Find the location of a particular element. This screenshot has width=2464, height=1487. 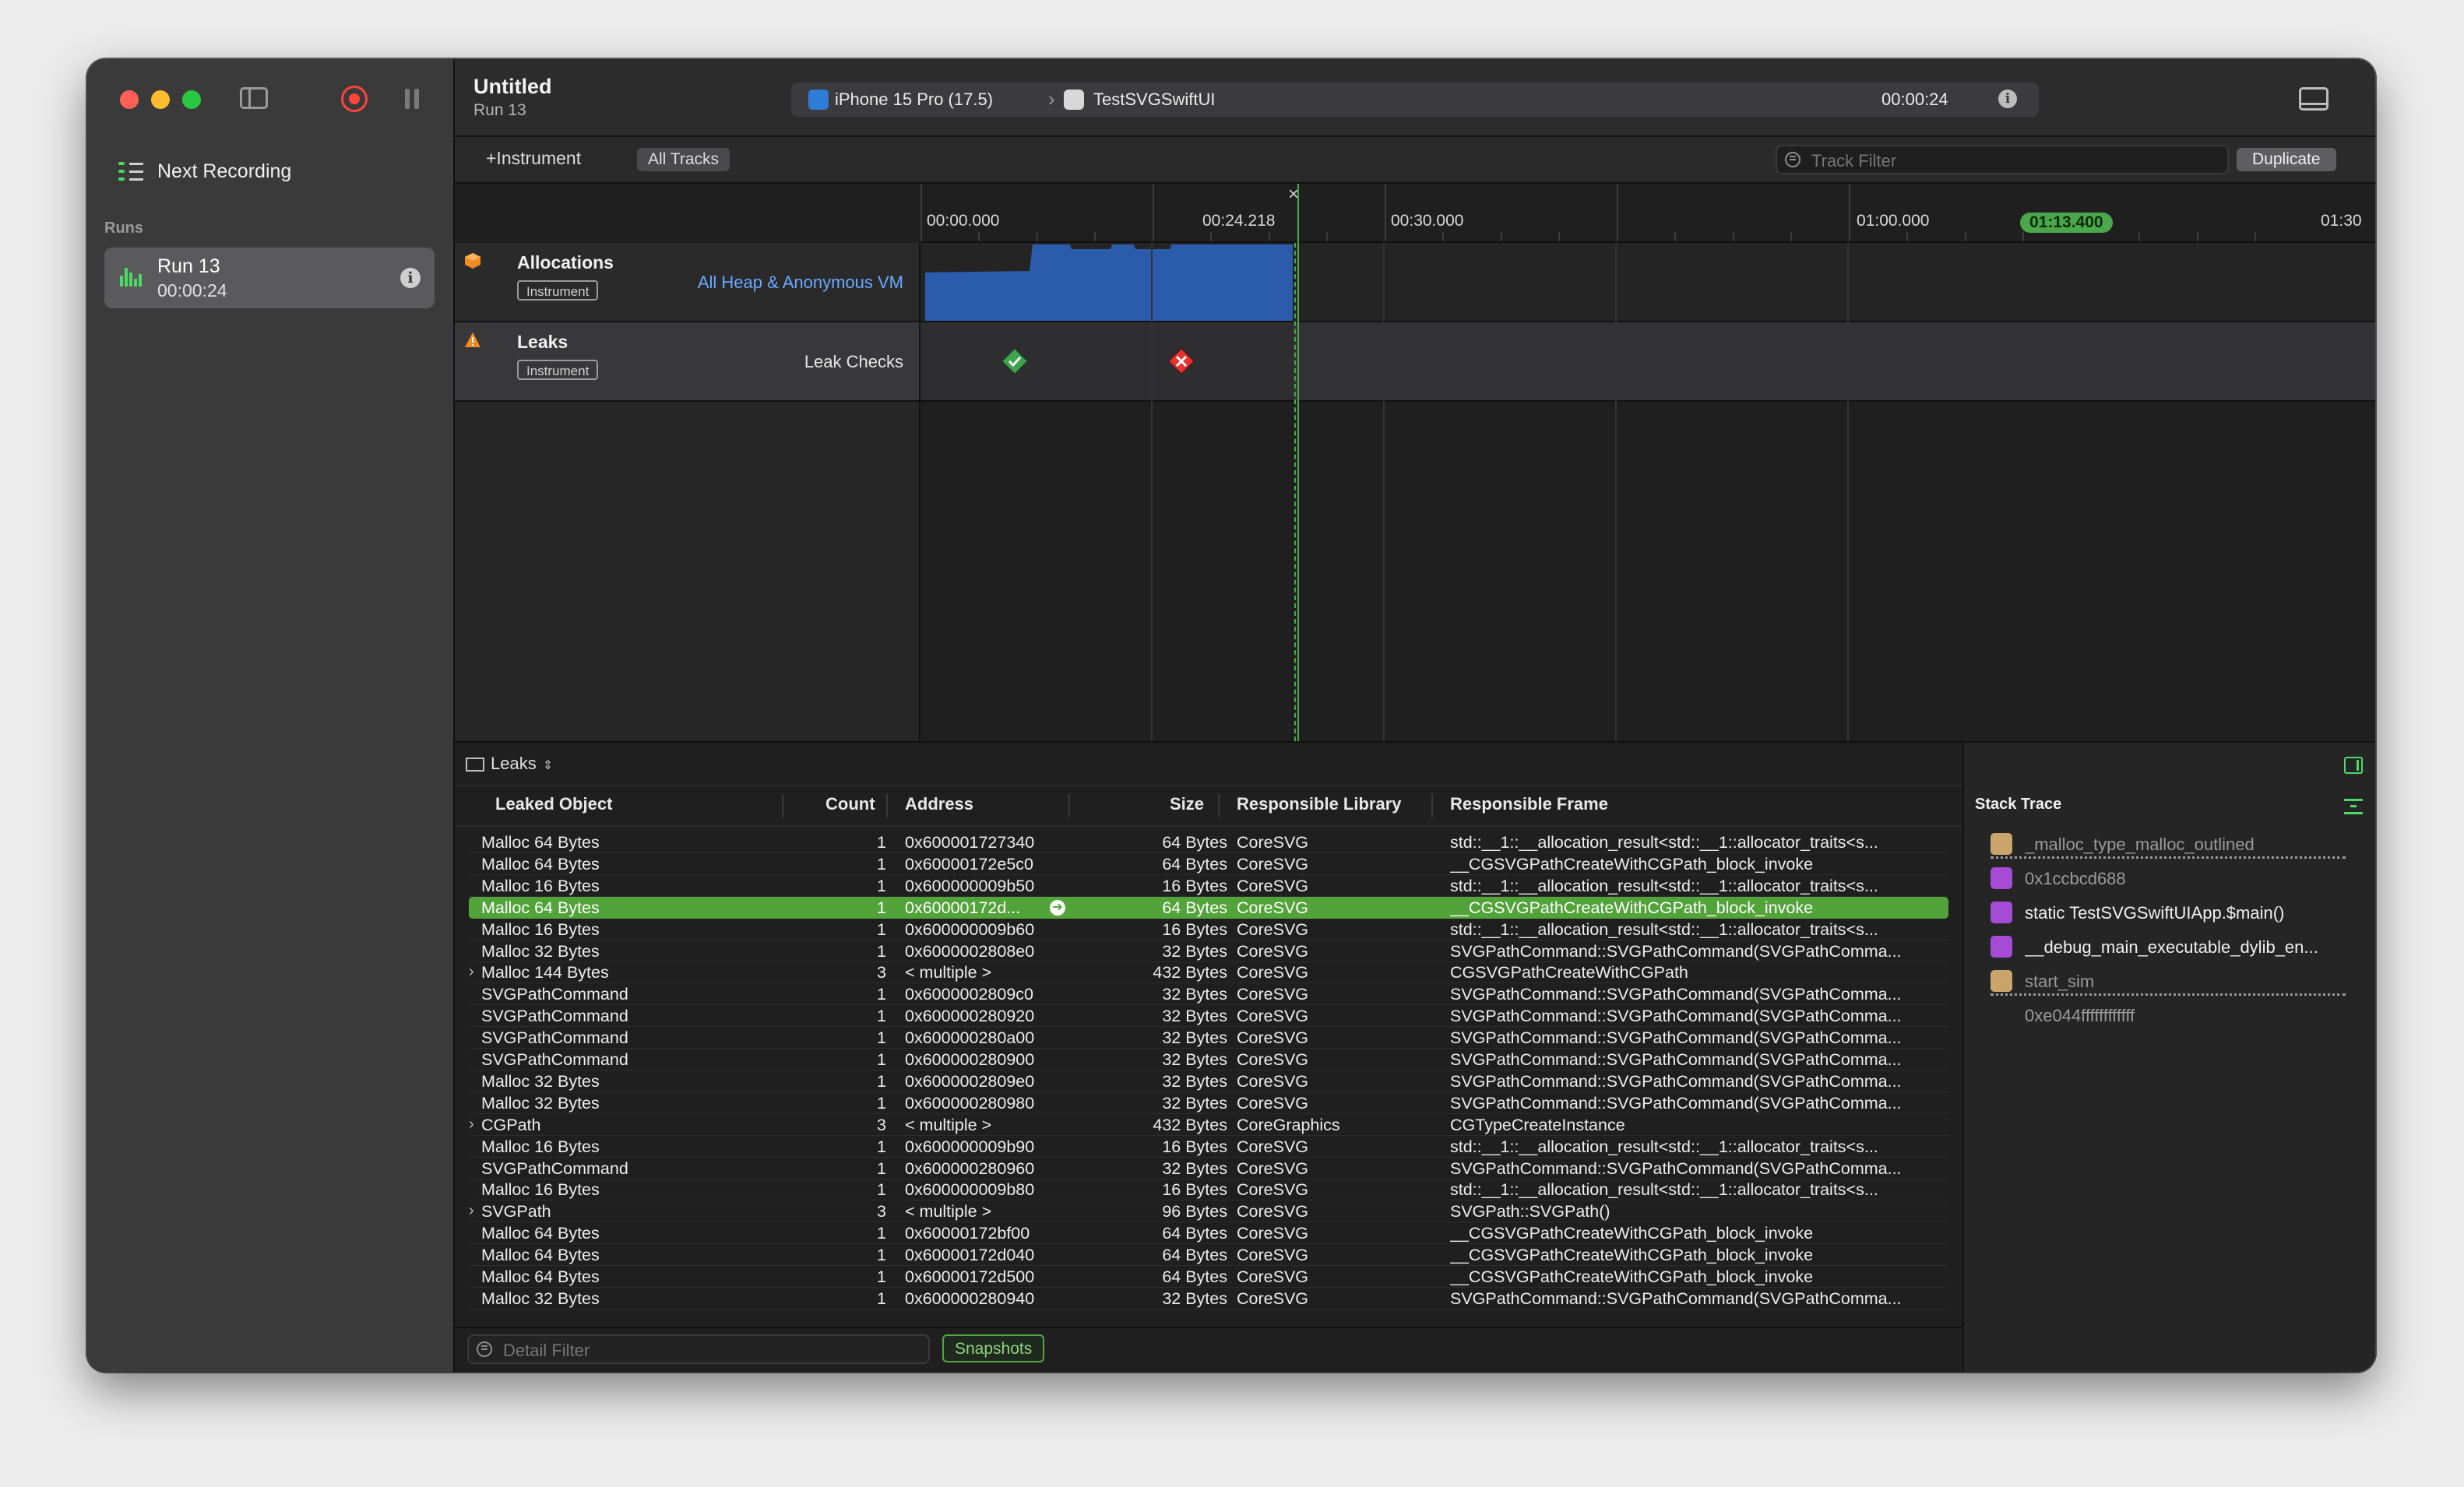

cell-object: Malloc 64 Bytes is located at coordinates (540, 907).